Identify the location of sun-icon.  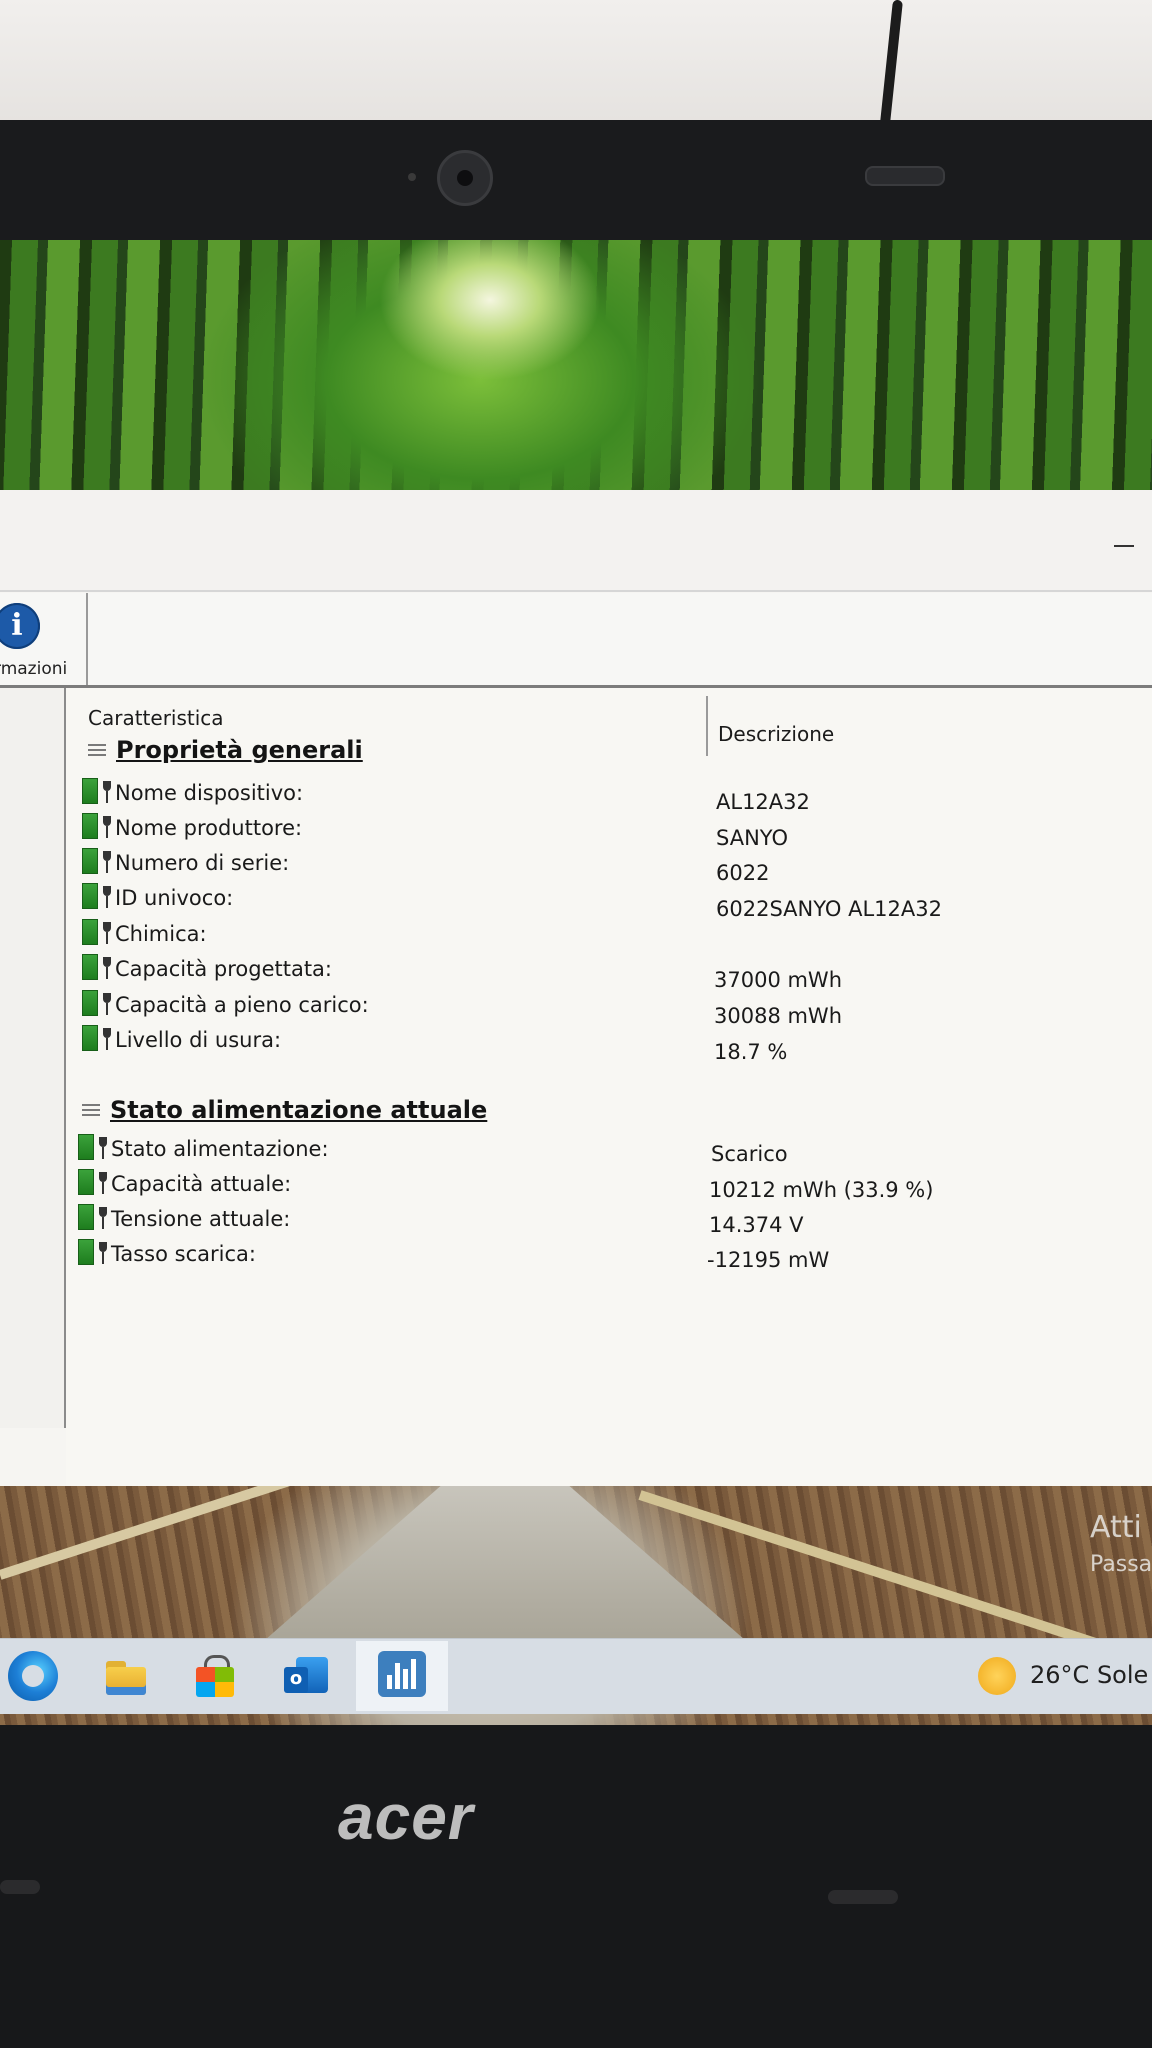
(997, 1676).